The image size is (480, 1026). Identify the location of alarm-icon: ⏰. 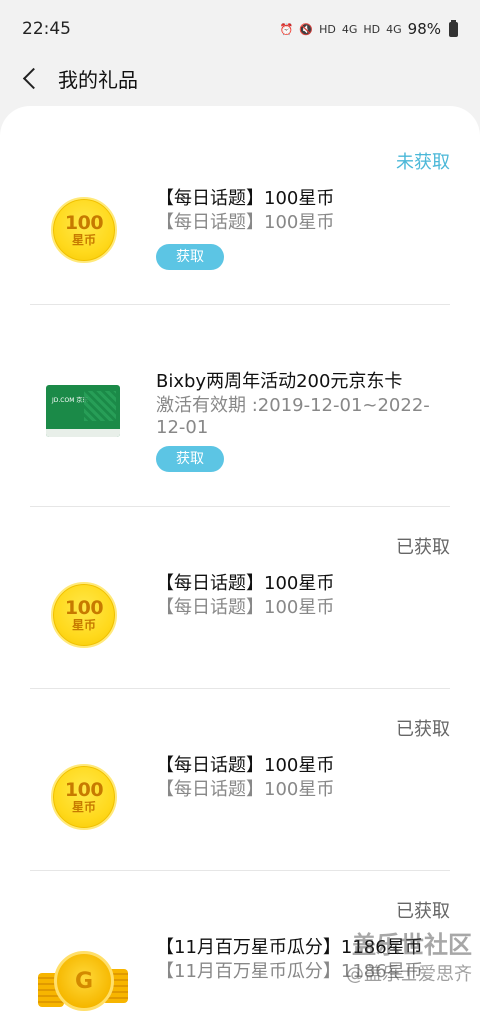
(286, 29).